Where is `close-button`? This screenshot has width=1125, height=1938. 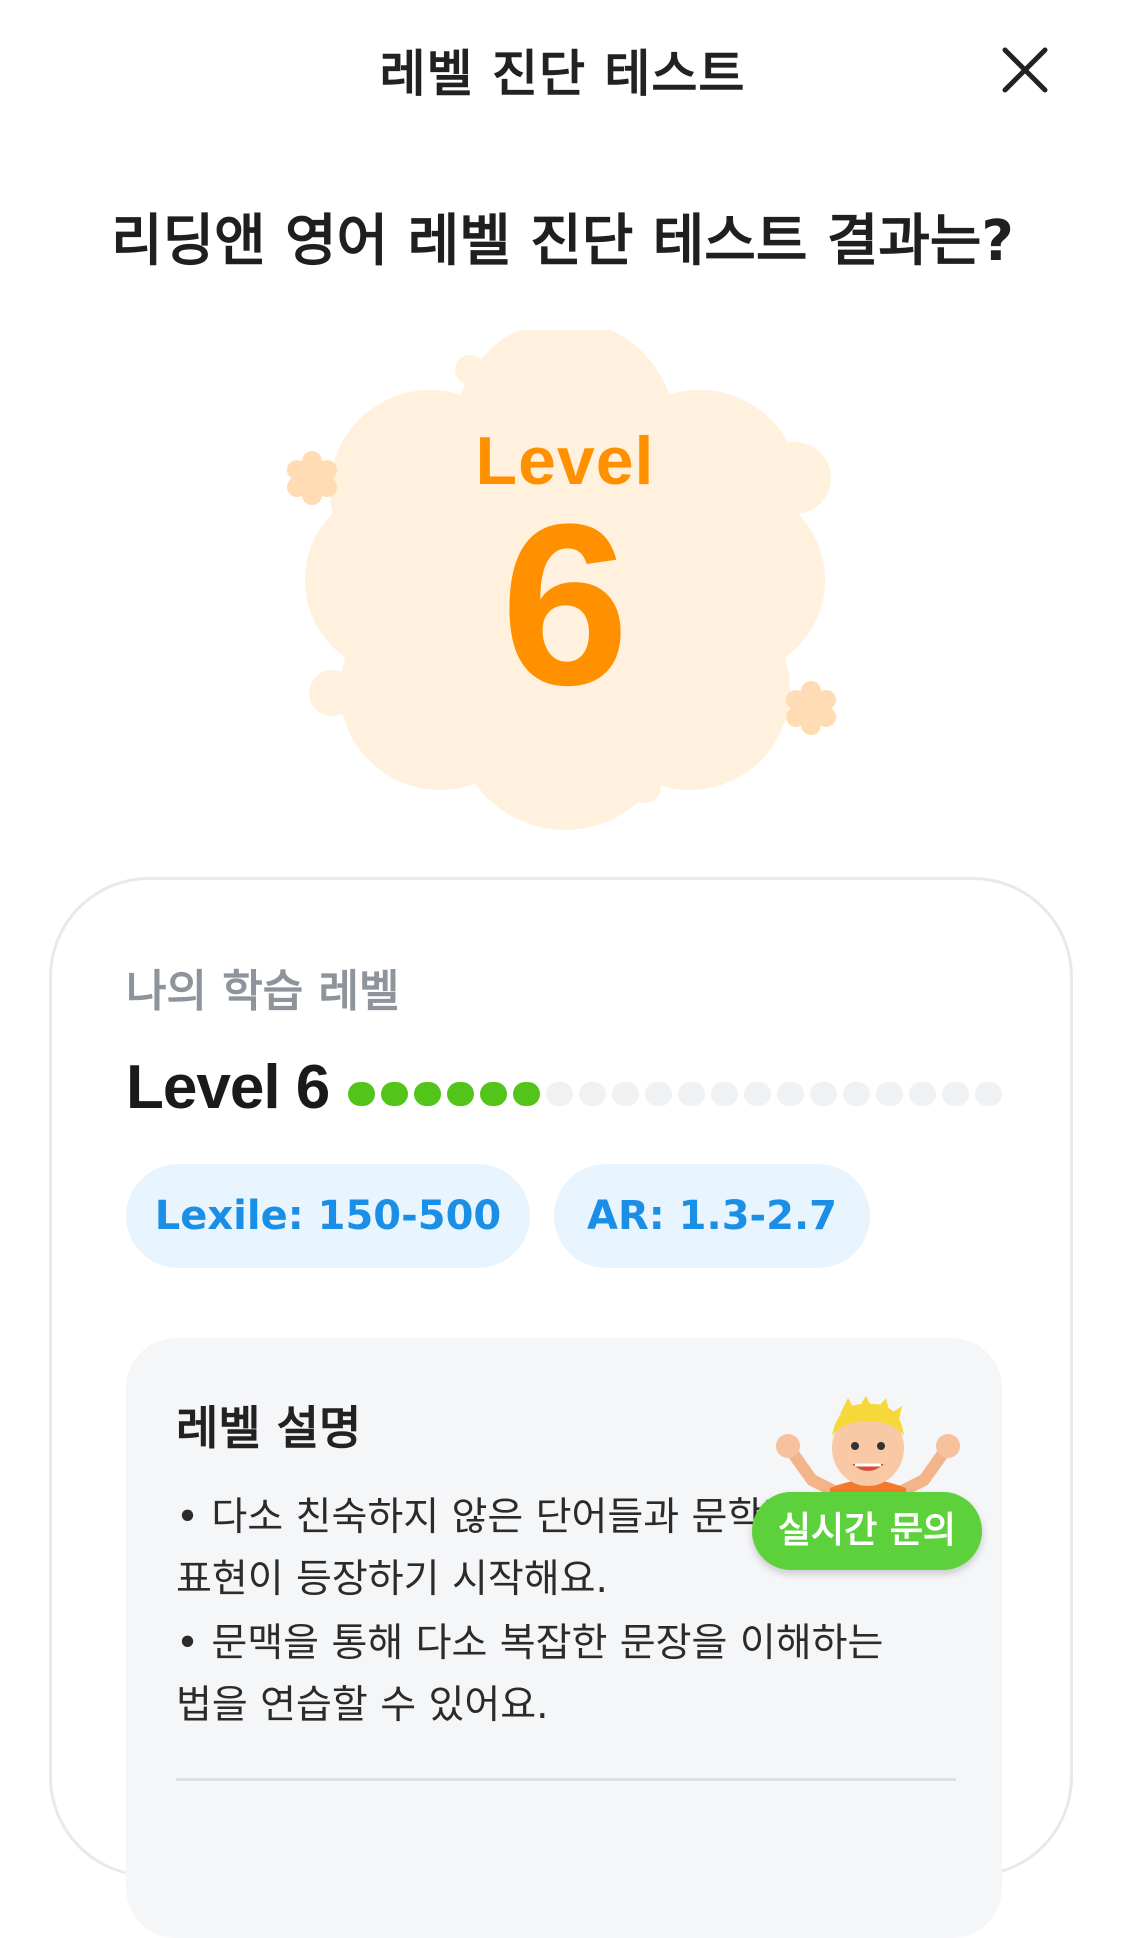
close-button is located at coordinates (1025, 70).